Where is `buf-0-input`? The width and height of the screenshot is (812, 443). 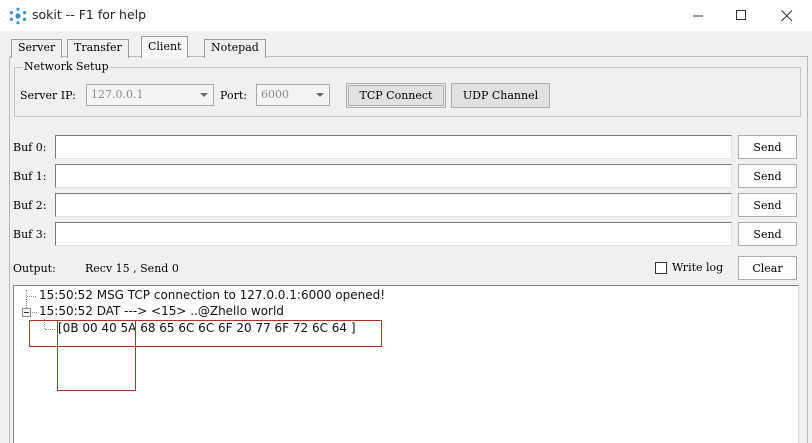
buf-0-input is located at coordinates (393, 147).